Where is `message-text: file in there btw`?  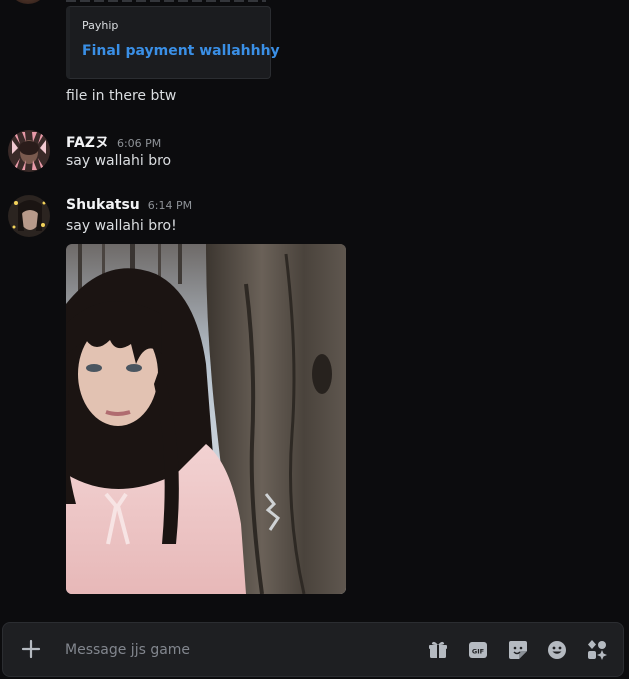 message-text: file in there btw is located at coordinates (121, 96).